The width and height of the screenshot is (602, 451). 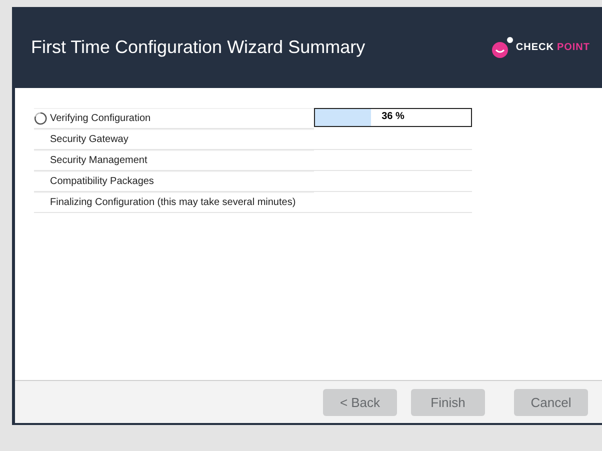 What do you see at coordinates (102, 181) in the screenshot?
I see `step-label: Compatibility Packages` at bounding box center [102, 181].